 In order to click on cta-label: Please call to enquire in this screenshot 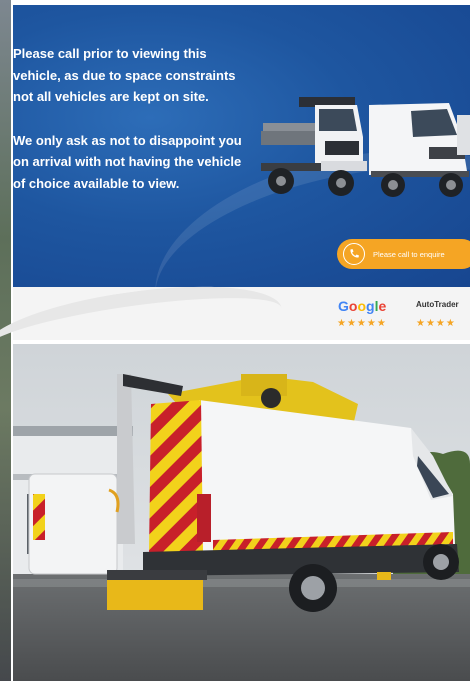, I will do `click(409, 254)`.